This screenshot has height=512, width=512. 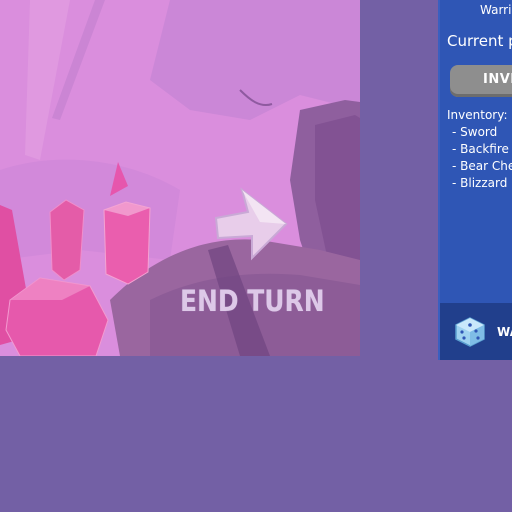 What do you see at coordinates (481, 81) in the screenshot?
I see `inventory-button: INVE` at bounding box center [481, 81].